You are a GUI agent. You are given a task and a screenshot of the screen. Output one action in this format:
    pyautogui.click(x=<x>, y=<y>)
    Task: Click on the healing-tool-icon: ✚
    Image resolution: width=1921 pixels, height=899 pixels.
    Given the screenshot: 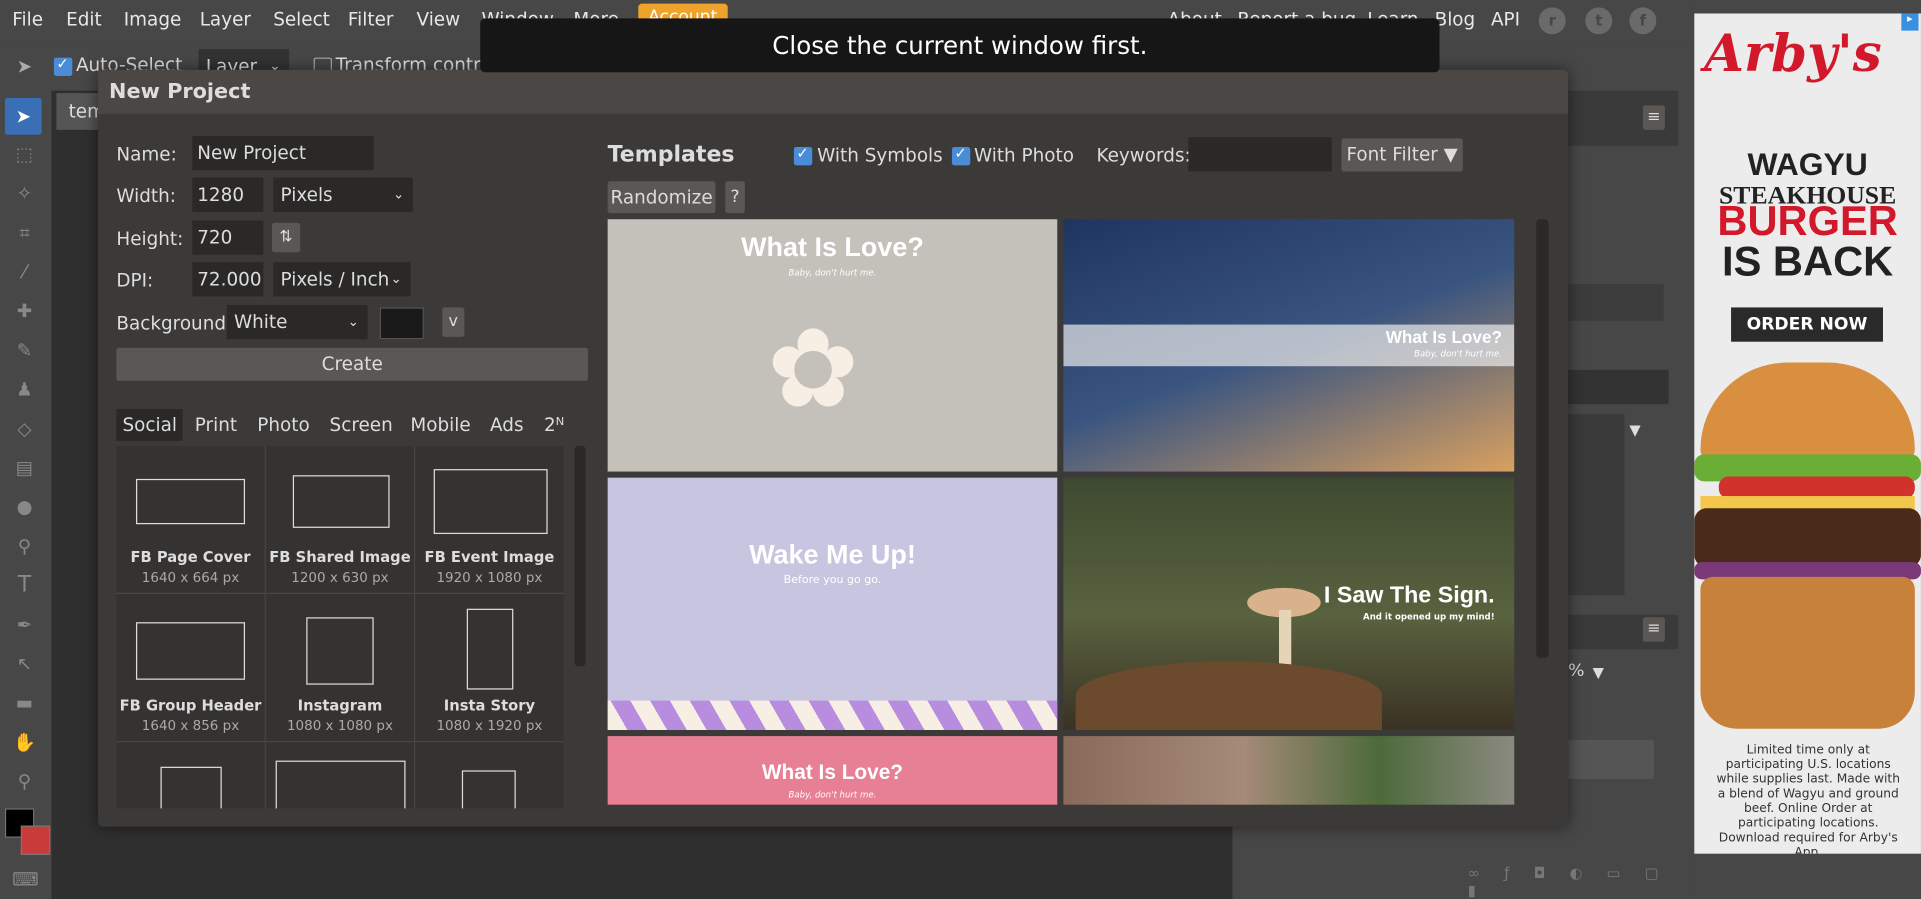 What is the action you would take?
    pyautogui.click(x=24, y=311)
    